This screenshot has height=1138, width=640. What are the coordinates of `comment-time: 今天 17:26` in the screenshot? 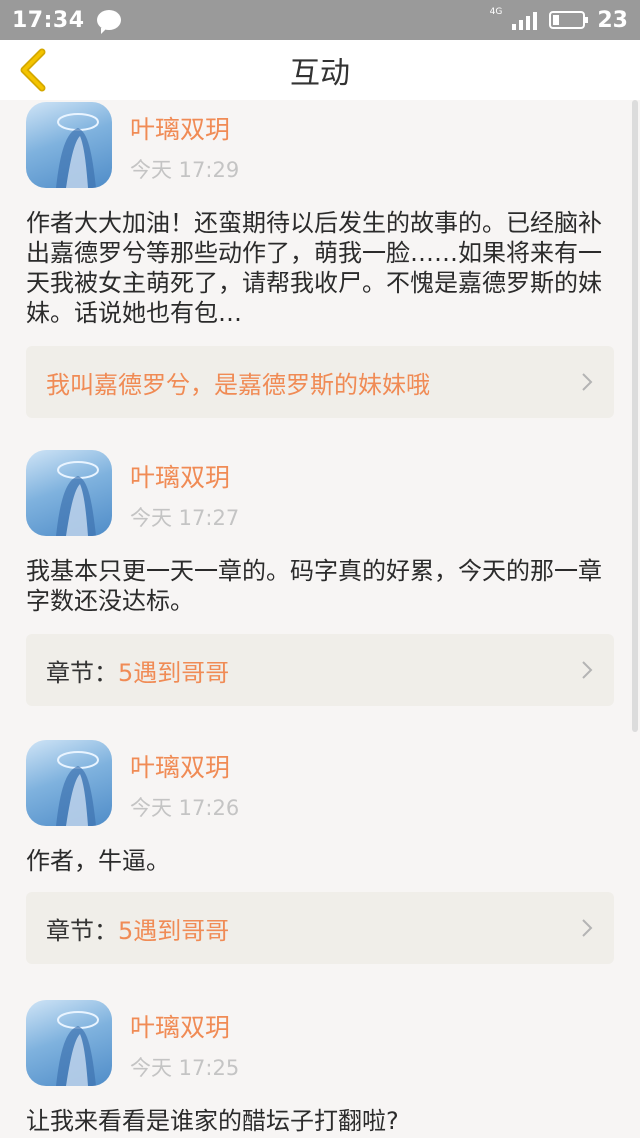 It's located at (185, 808).